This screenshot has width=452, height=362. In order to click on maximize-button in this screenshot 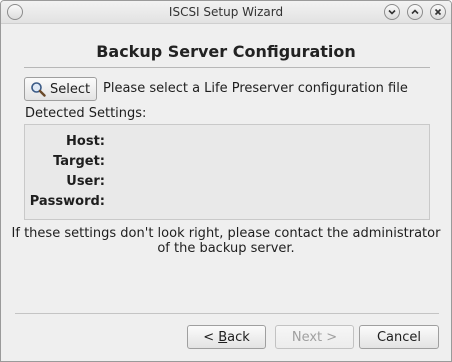, I will do `click(415, 12)`.